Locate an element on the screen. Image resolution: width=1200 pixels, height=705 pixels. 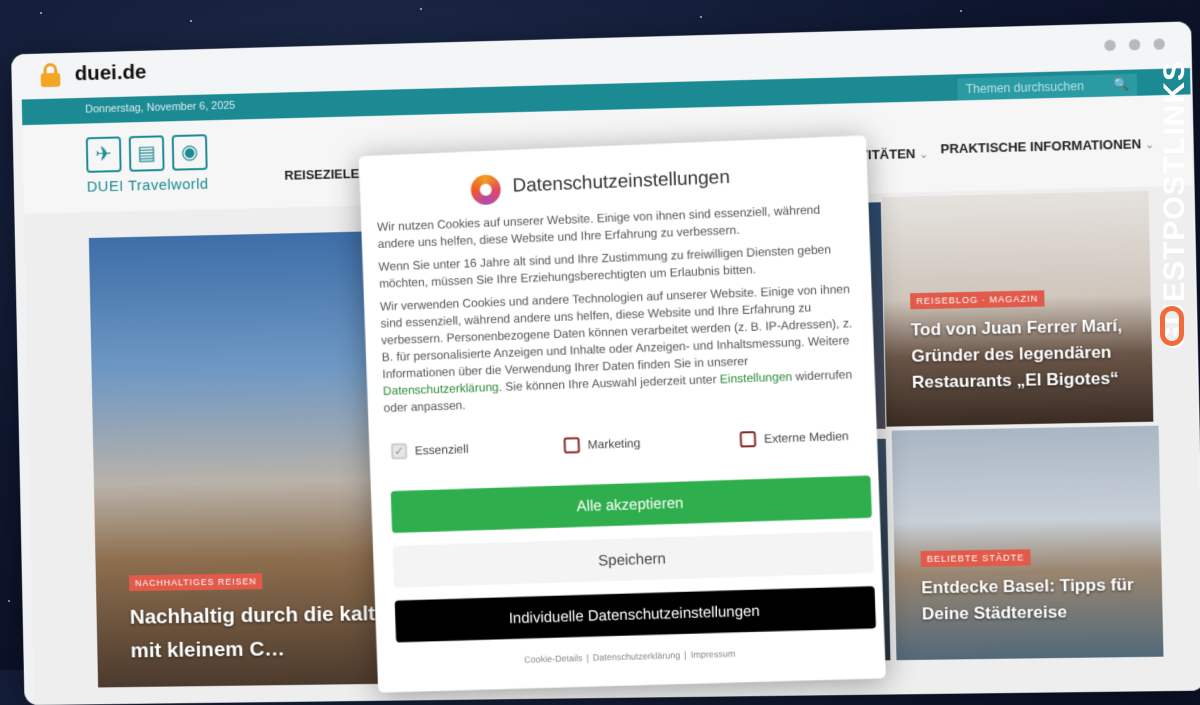
category-badge: NACHHALTIGES REISEN is located at coordinates (195, 582).